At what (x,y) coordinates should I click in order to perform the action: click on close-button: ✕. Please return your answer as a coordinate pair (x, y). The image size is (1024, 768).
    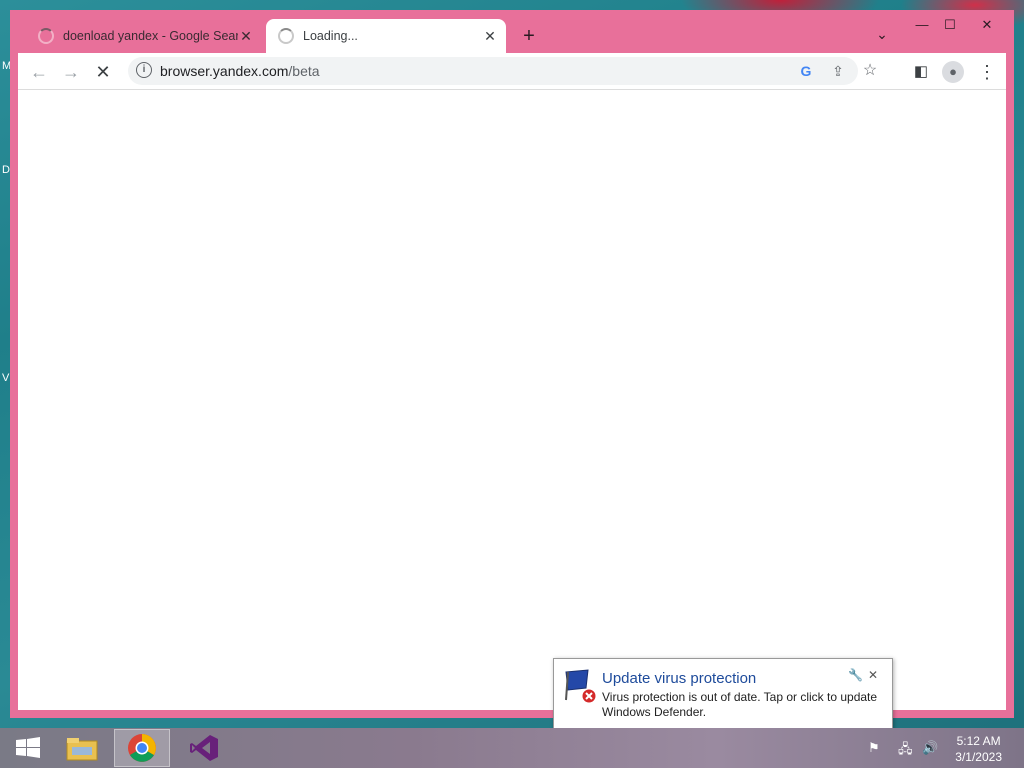
    Looking at the image, I should click on (987, 25).